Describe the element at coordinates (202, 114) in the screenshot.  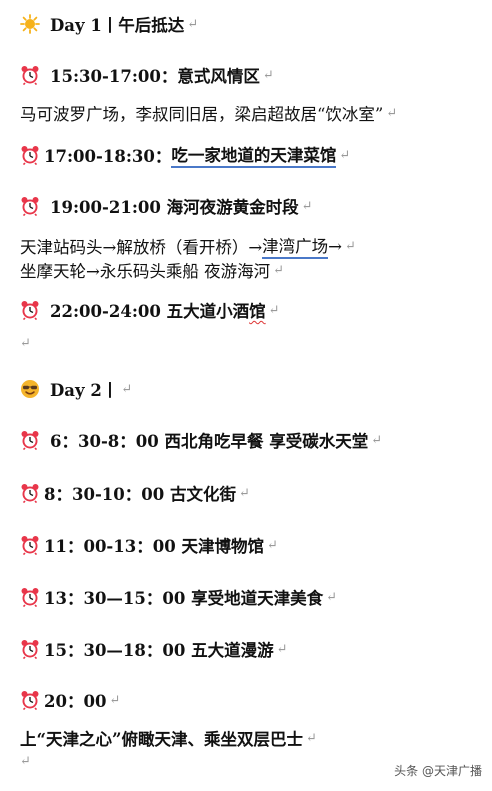
I see `item-desc: 马可波罗广场，李叔同旧居，梁启超故居“饮冰室”` at that location.